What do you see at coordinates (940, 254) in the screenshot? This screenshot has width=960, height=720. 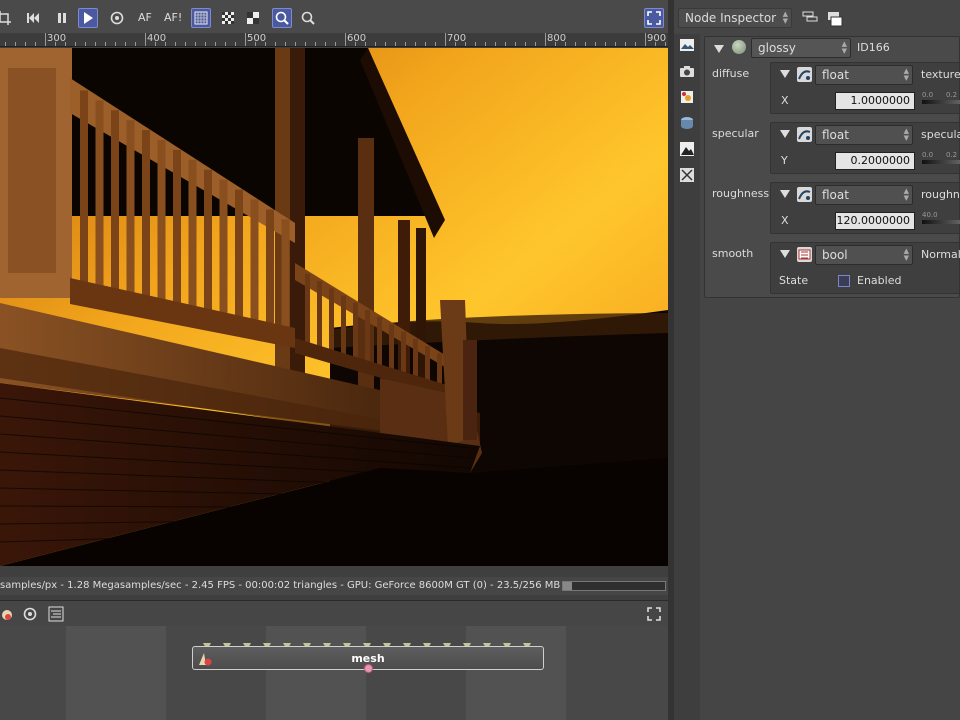 I see `param-link-label: Normal` at bounding box center [940, 254].